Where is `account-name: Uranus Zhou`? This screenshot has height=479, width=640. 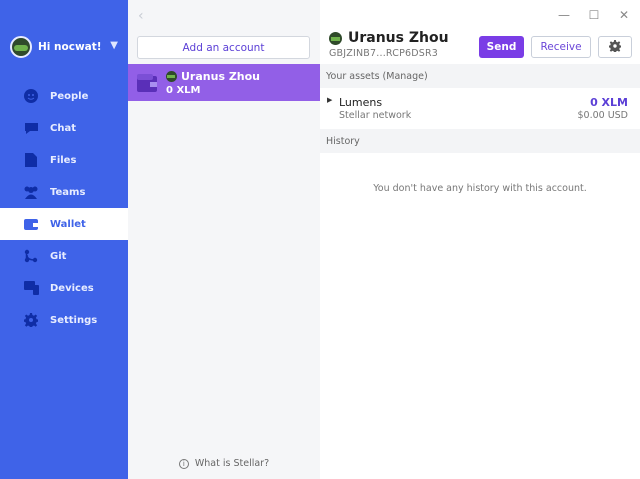 account-name: Uranus Zhou is located at coordinates (213, 76).